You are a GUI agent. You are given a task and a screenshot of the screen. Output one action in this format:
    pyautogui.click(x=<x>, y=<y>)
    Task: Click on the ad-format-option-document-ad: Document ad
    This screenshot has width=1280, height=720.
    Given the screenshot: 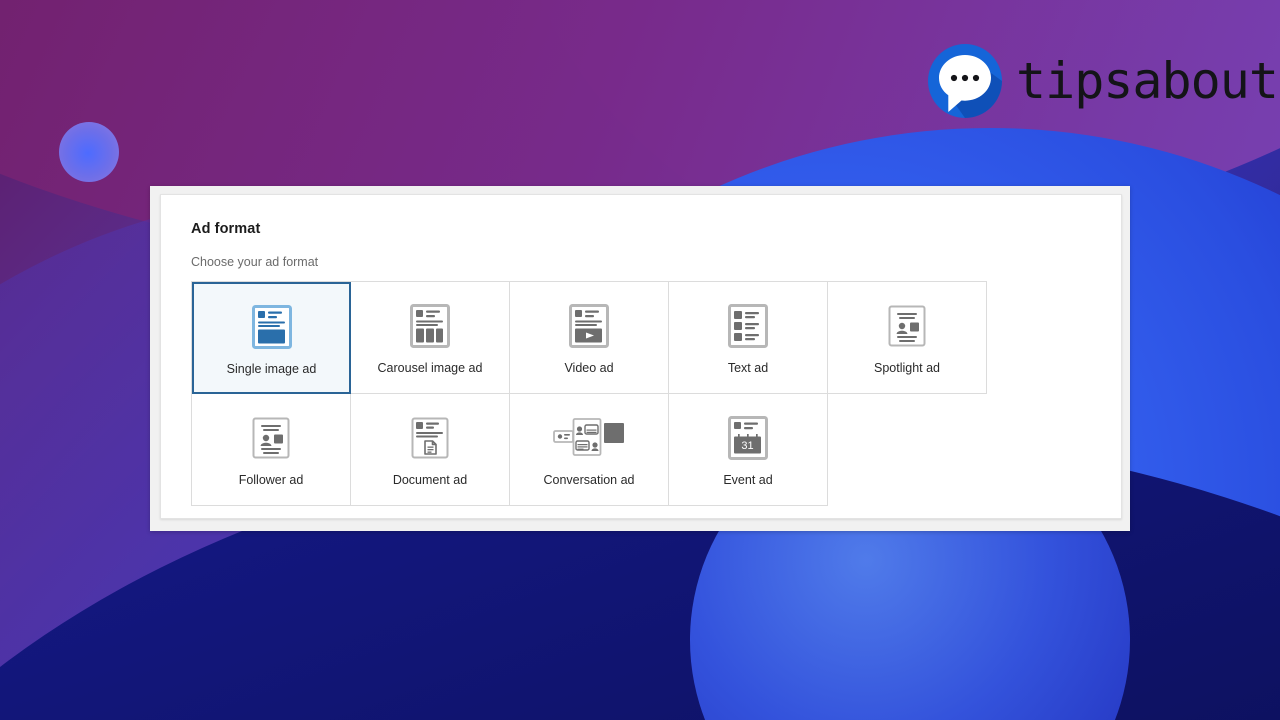 What is the action you would take?
    pyautogui.click(x=430, y=450)
    